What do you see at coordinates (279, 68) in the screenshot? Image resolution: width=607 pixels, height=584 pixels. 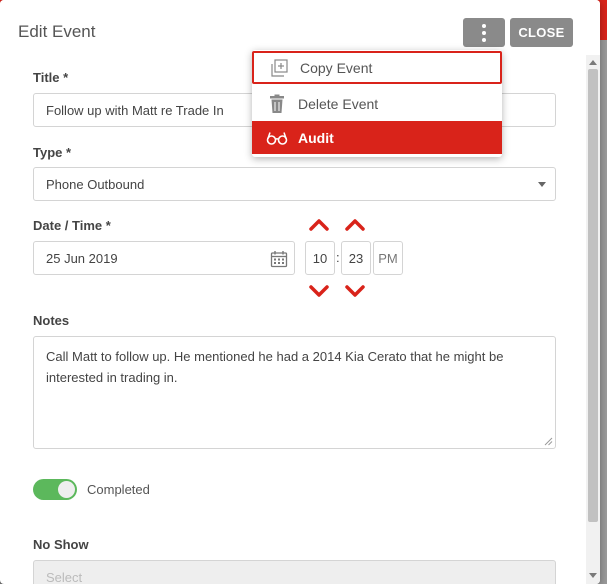 I see `copy-icon` at bounding box center [279, 68].